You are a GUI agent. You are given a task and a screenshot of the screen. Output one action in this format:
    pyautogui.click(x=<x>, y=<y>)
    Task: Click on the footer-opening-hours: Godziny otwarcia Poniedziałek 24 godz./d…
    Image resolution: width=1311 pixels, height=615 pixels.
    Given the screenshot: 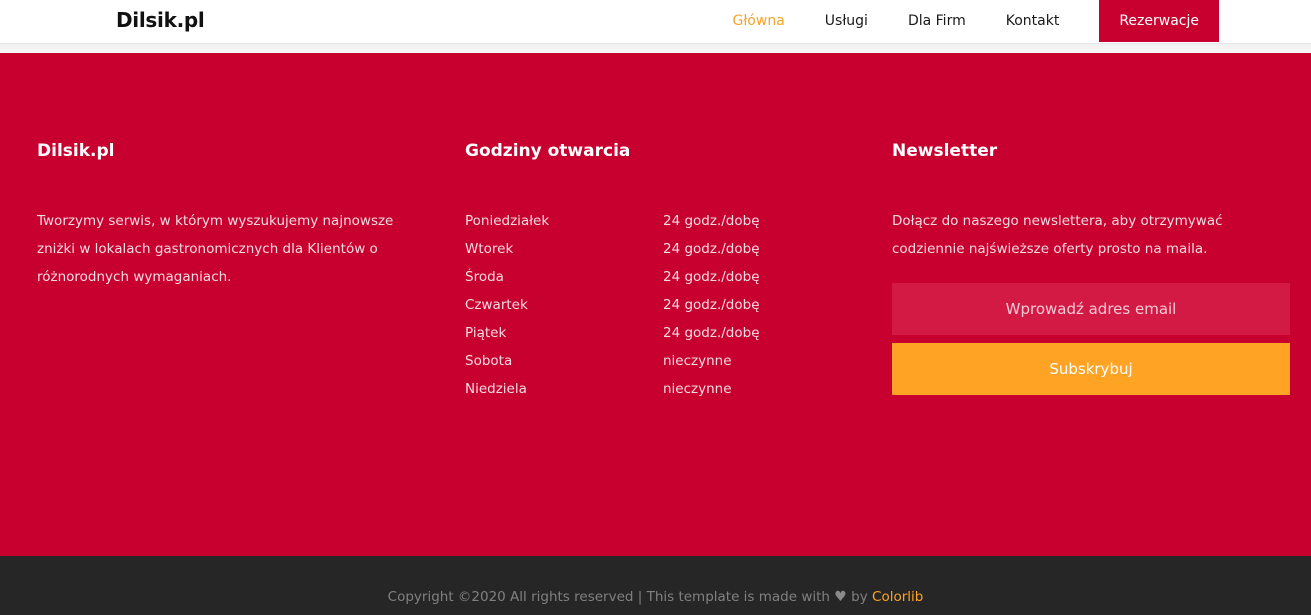 What is the action you would take?
    pyautogui.click(x=645, y=272)
    